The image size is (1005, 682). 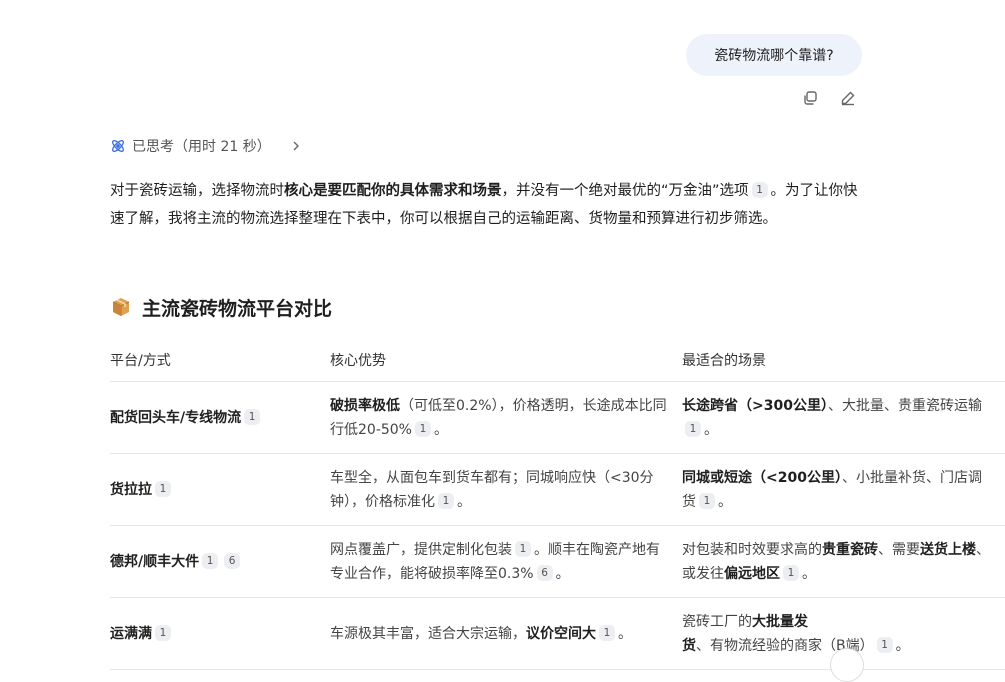 What do you see at coordinates (220, 490) in the screenshot?
I see `platform-cell: 货拉拉 1` at bounding box center [220, 490].